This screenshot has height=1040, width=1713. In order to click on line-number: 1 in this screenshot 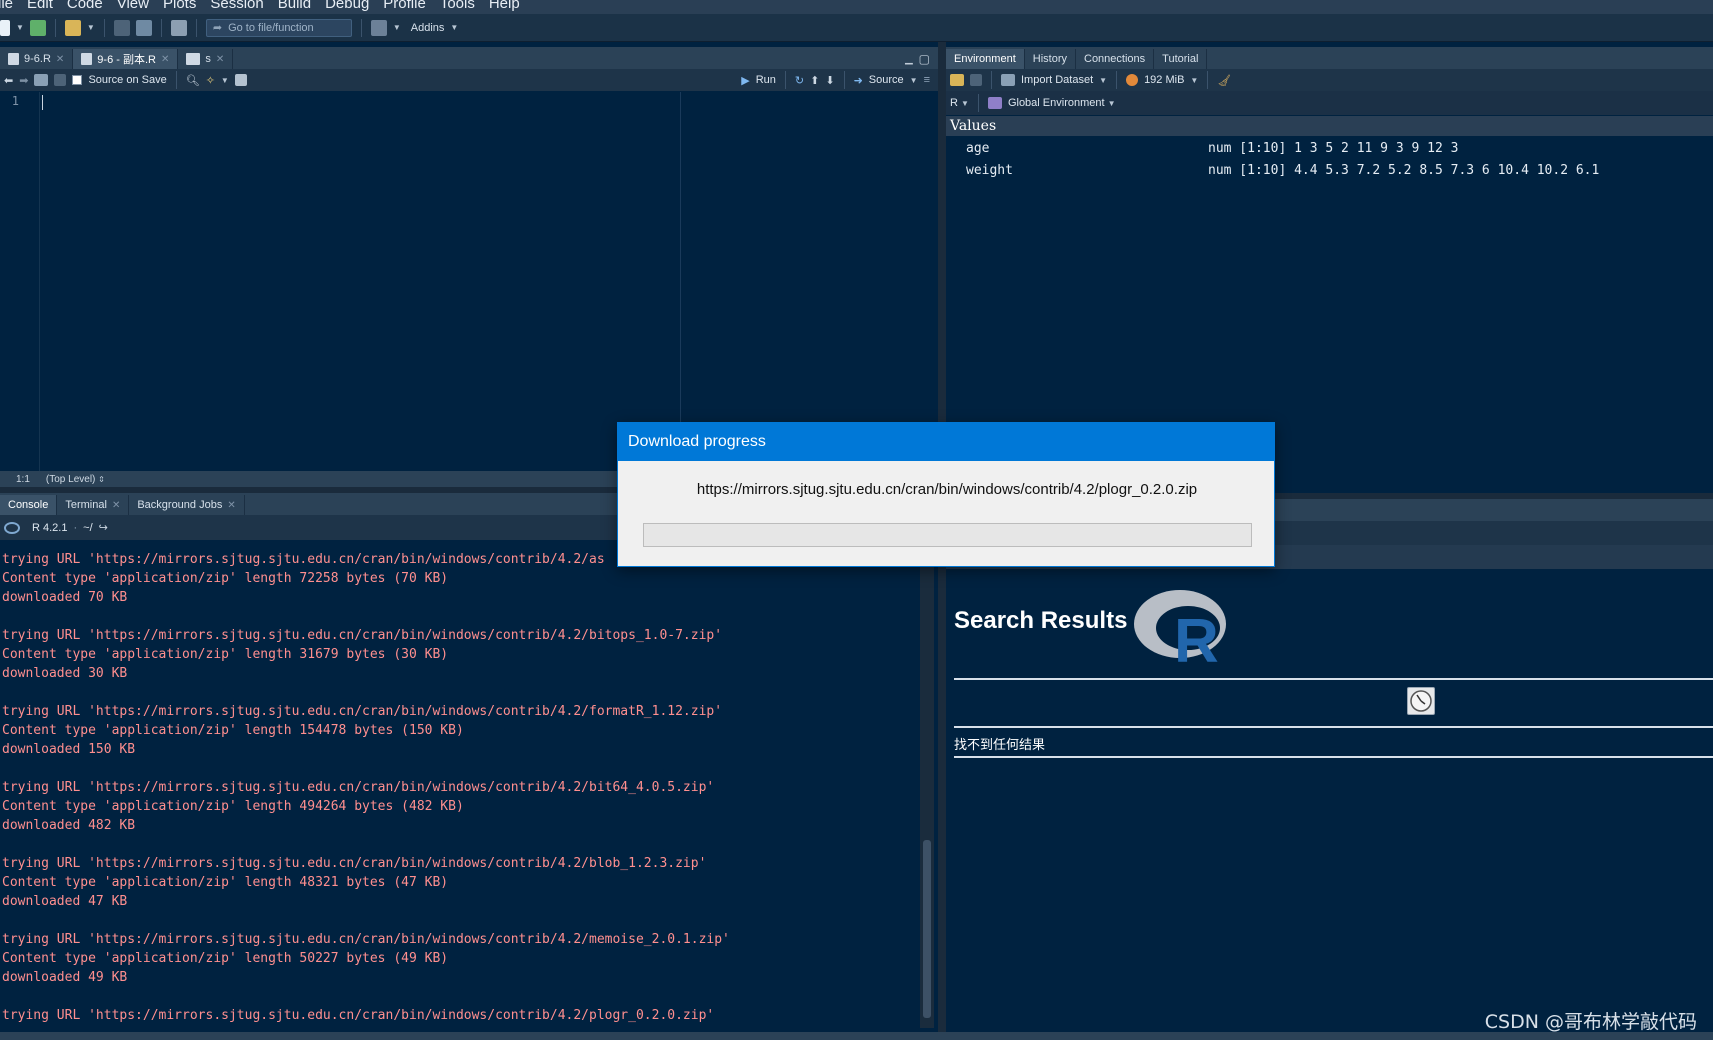, I will do `click(15, 101)`.